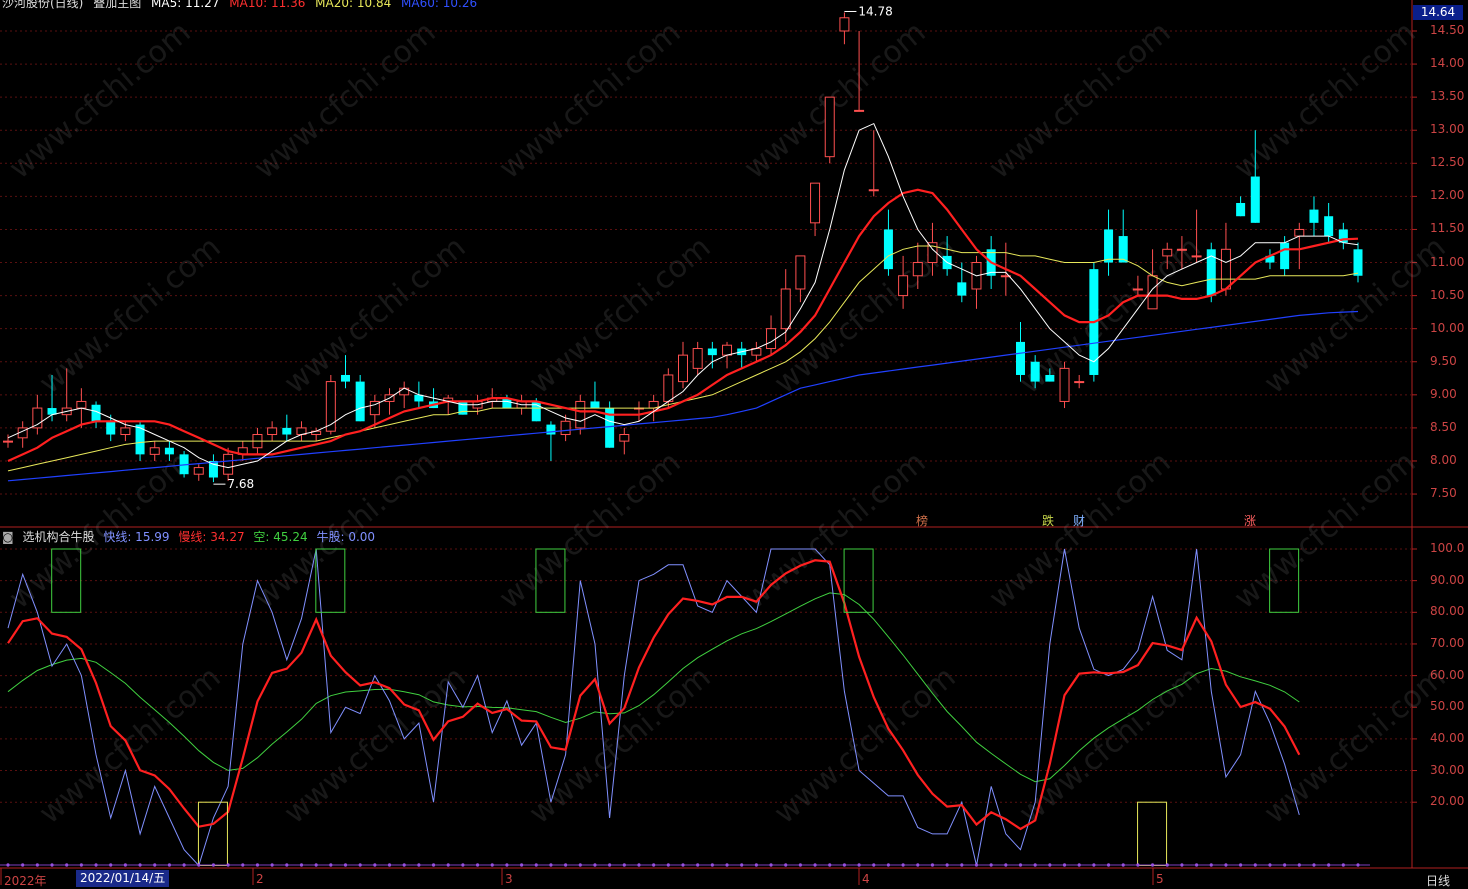 The image size is (1468, 889). Describe the element at coordinates (1443, 360) in the screenshot. I see `price-tick-label: 9.50` at that location.